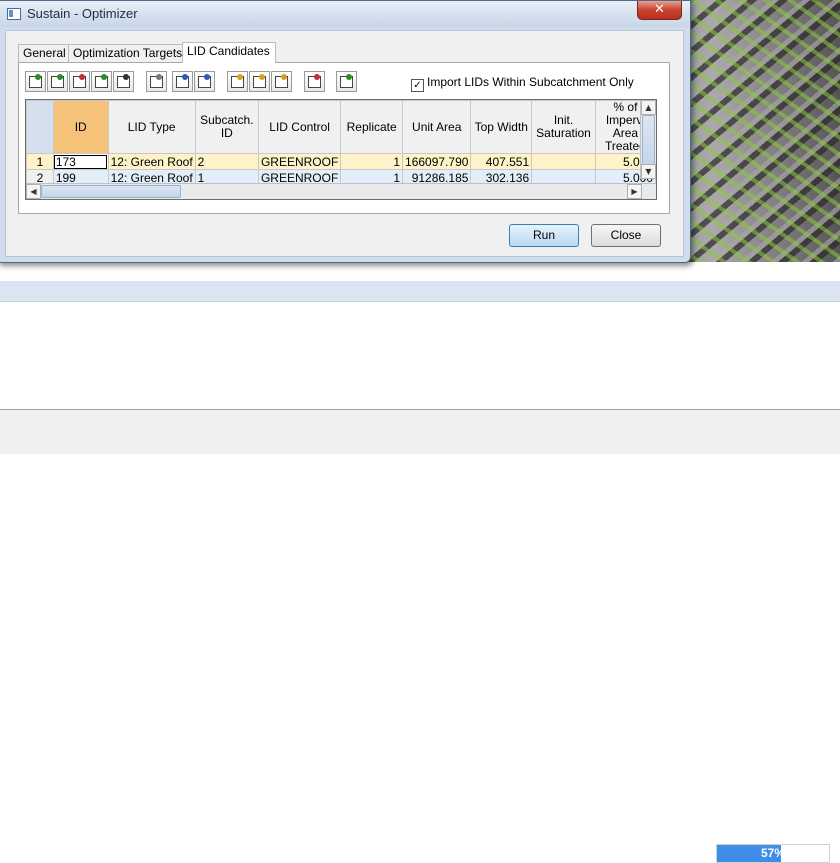  Describe the element at coordinates (35, 81) in the screenshot. I see `add-row-button` at that location.